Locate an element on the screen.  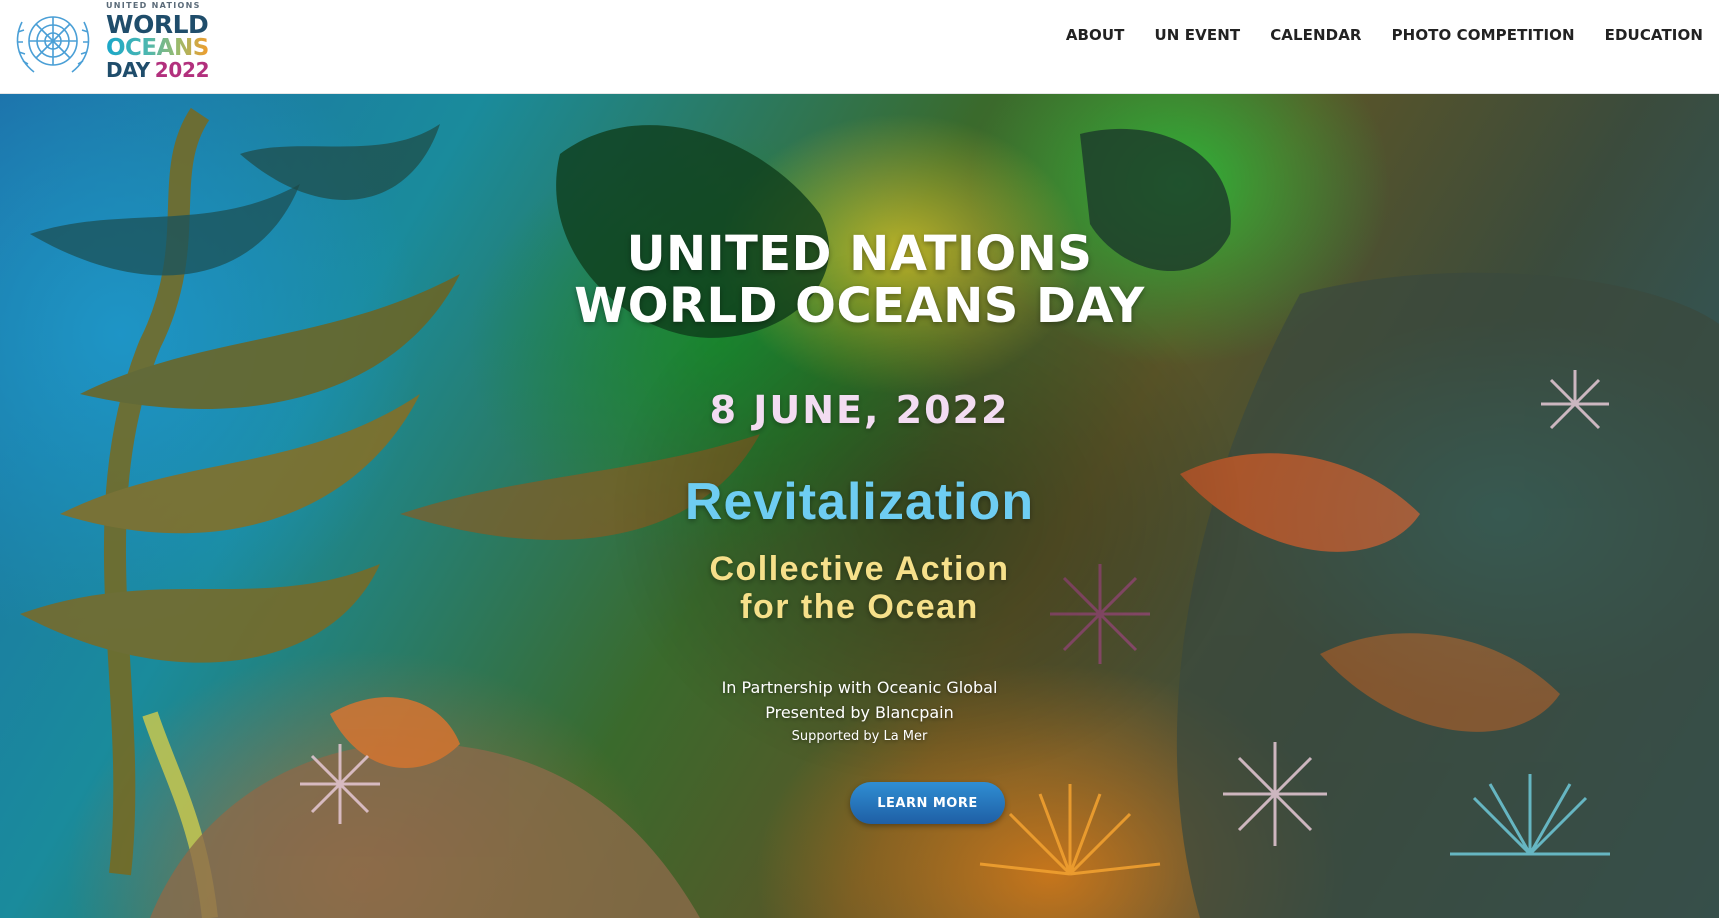
logo-day-row: DAY 2022 is located at coordinates (158, 70).